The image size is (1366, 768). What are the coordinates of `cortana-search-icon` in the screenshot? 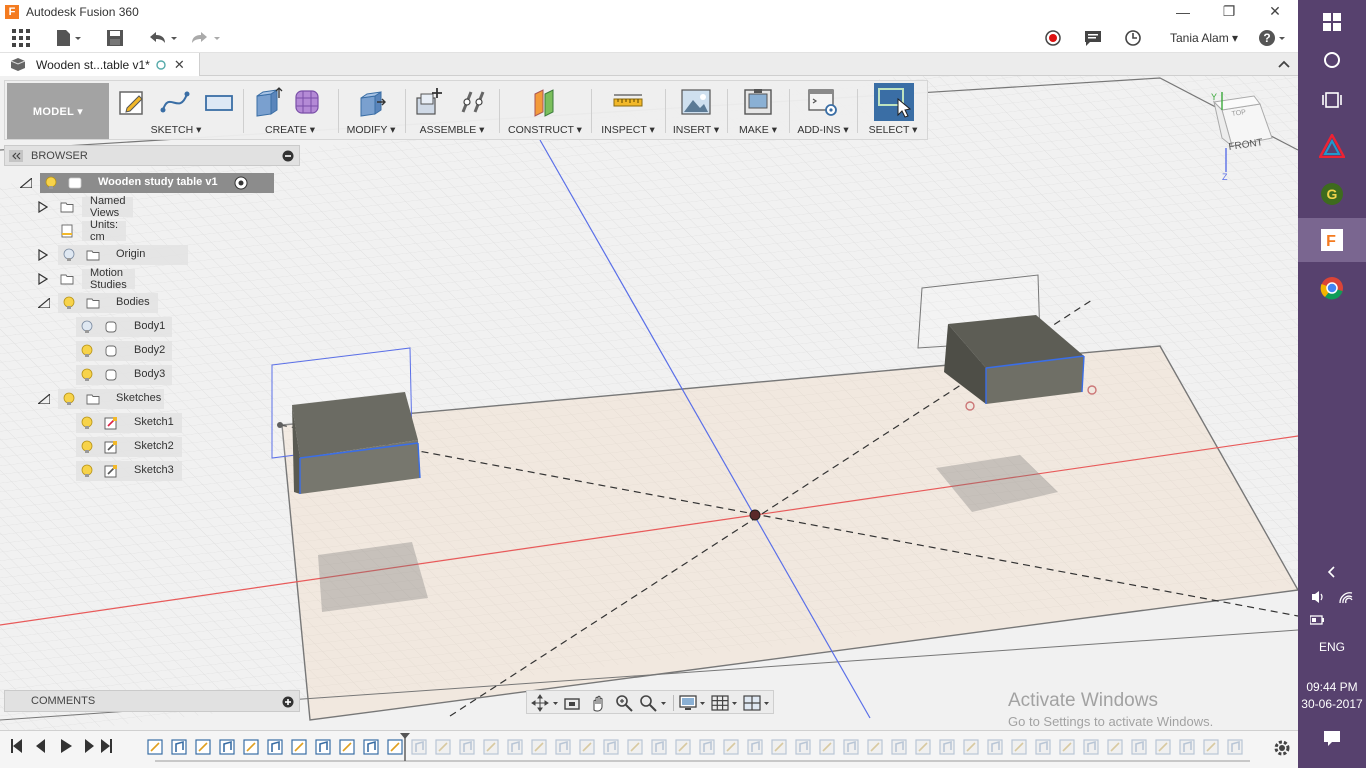 It's located at (1332, 60).